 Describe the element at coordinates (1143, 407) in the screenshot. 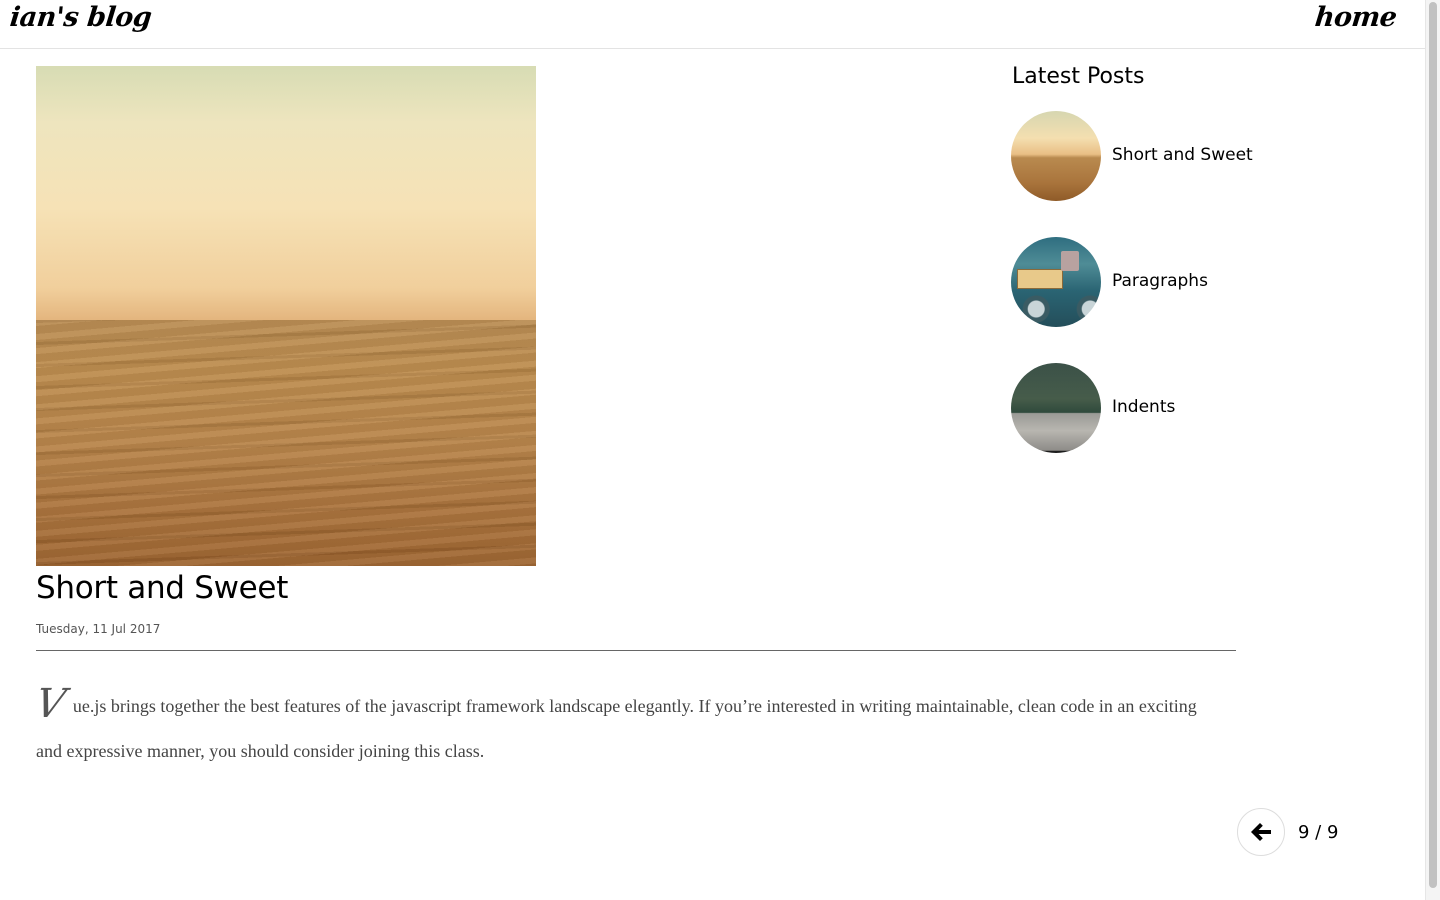

I see `latest-post-title: Indents` at that location.